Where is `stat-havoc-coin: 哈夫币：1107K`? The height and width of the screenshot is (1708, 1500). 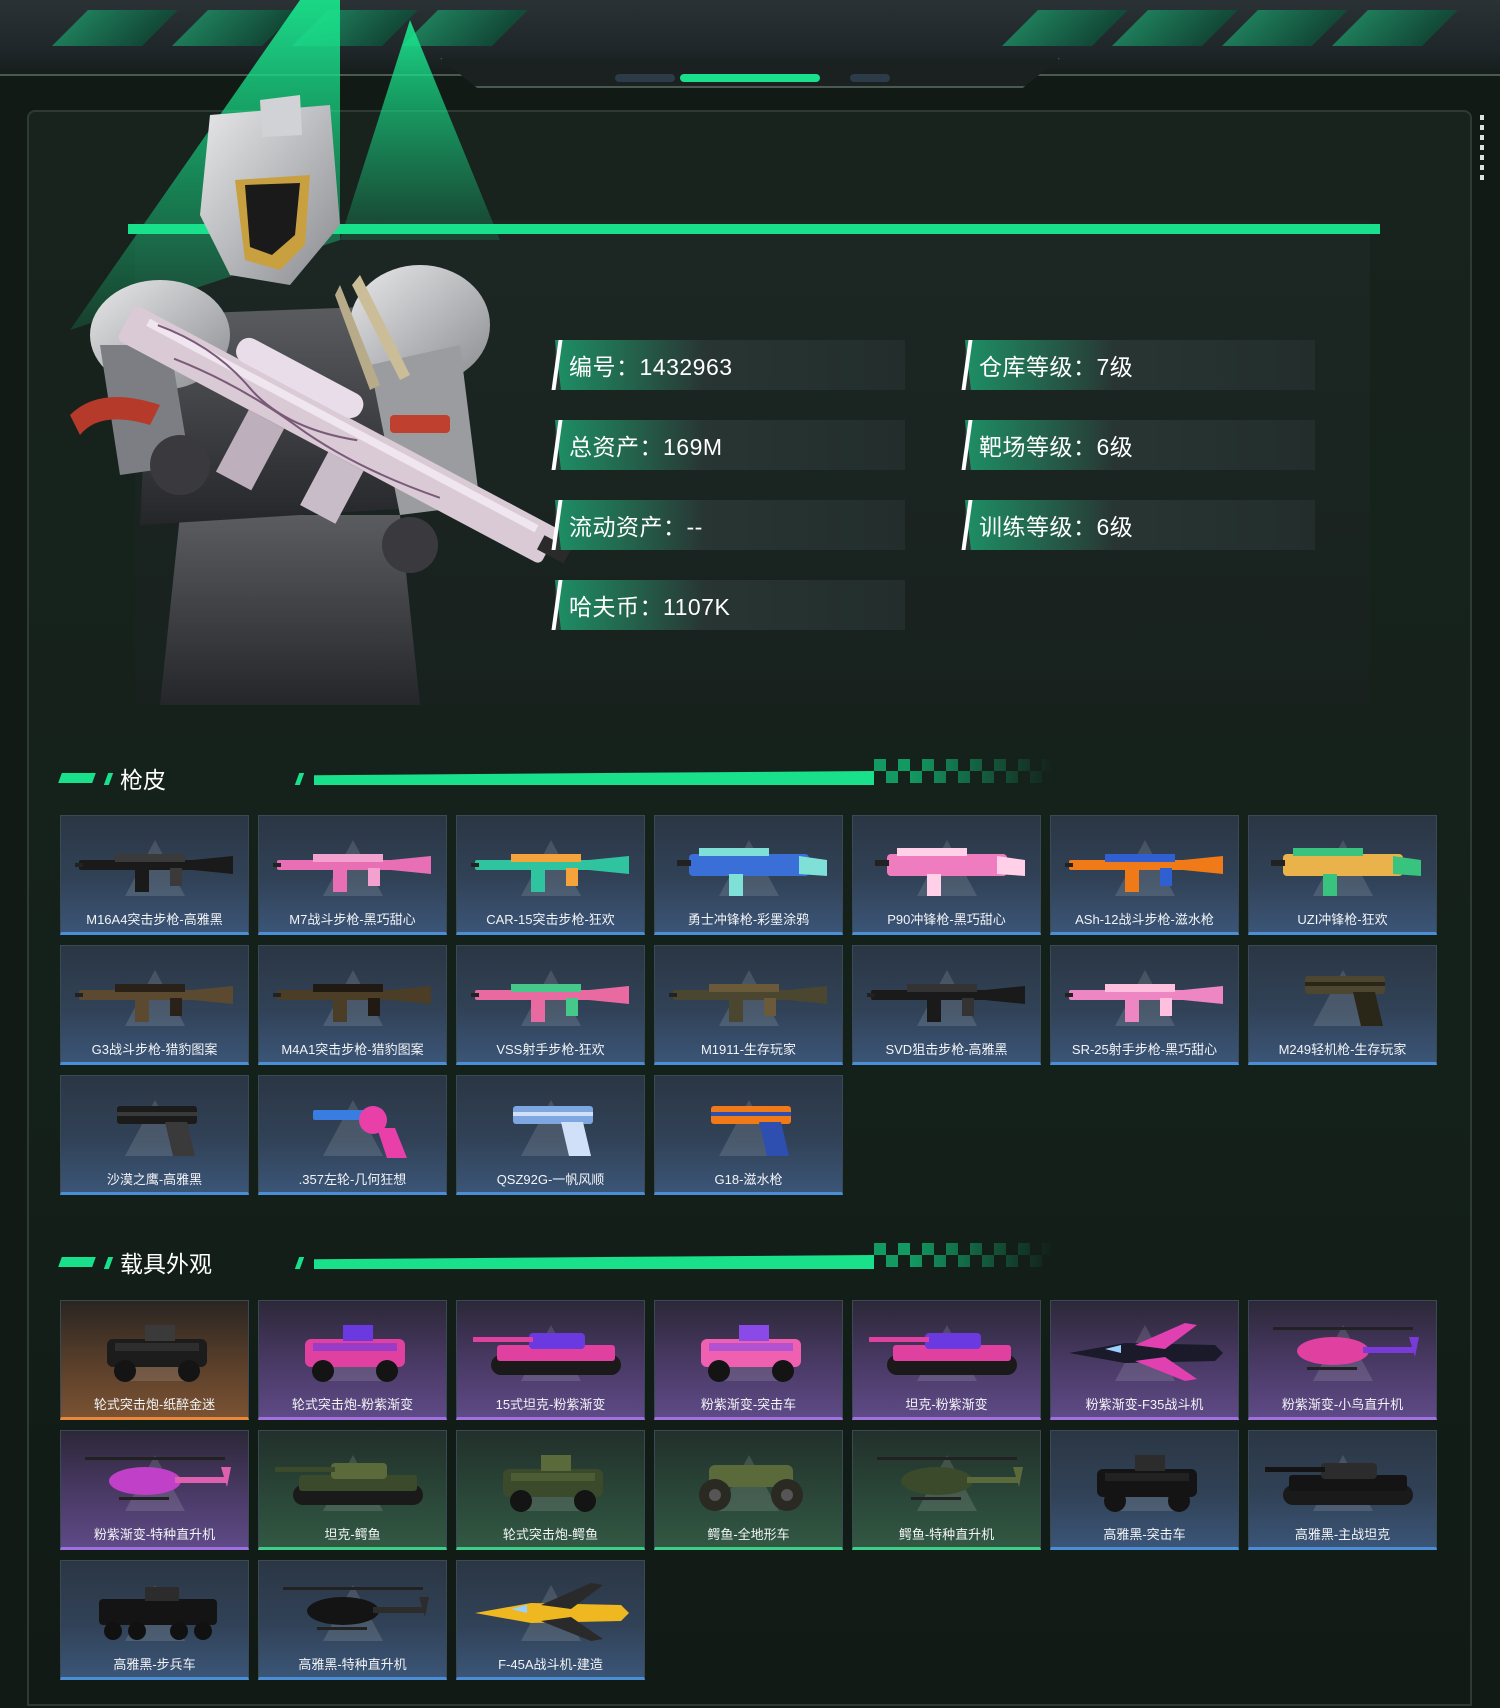
stat-havoc-coin: 哈夫币：1107K is located at coordinates (728, 605).